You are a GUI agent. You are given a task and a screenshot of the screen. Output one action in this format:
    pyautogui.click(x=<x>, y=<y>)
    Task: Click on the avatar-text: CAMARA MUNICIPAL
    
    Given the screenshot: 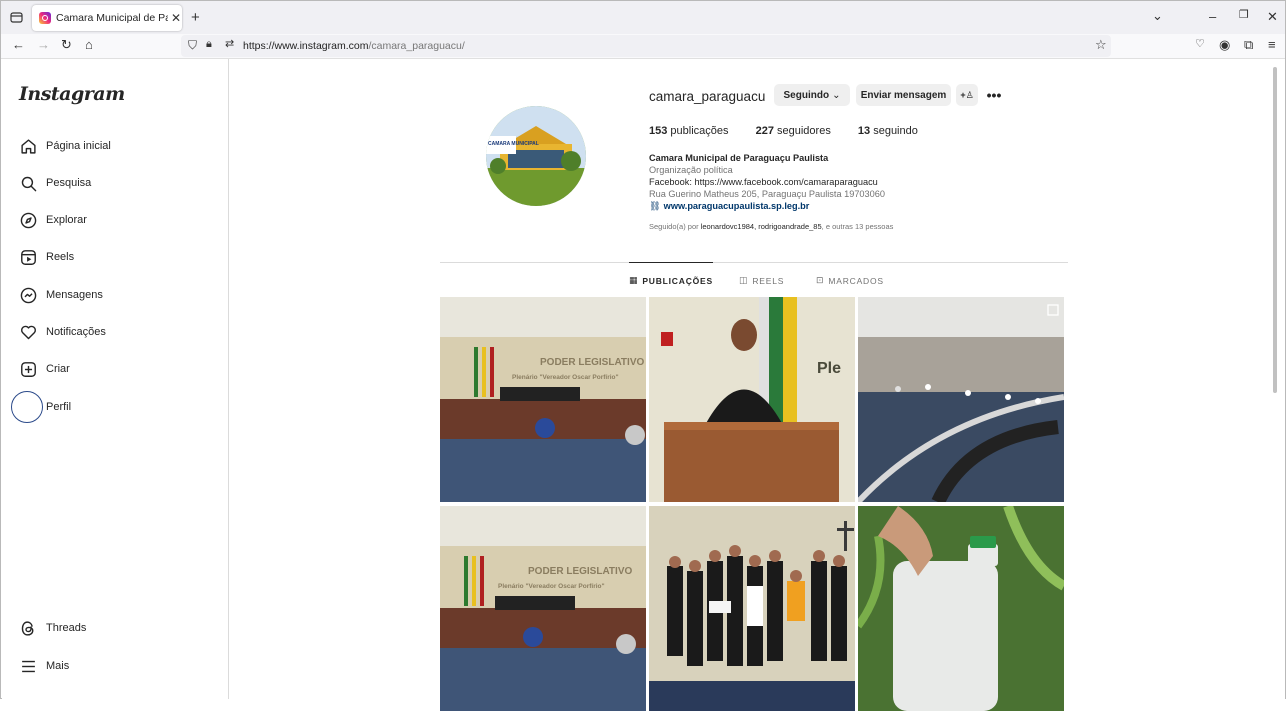 What is the action you would take?
    pyautogui.click(x=513, y=144)
    